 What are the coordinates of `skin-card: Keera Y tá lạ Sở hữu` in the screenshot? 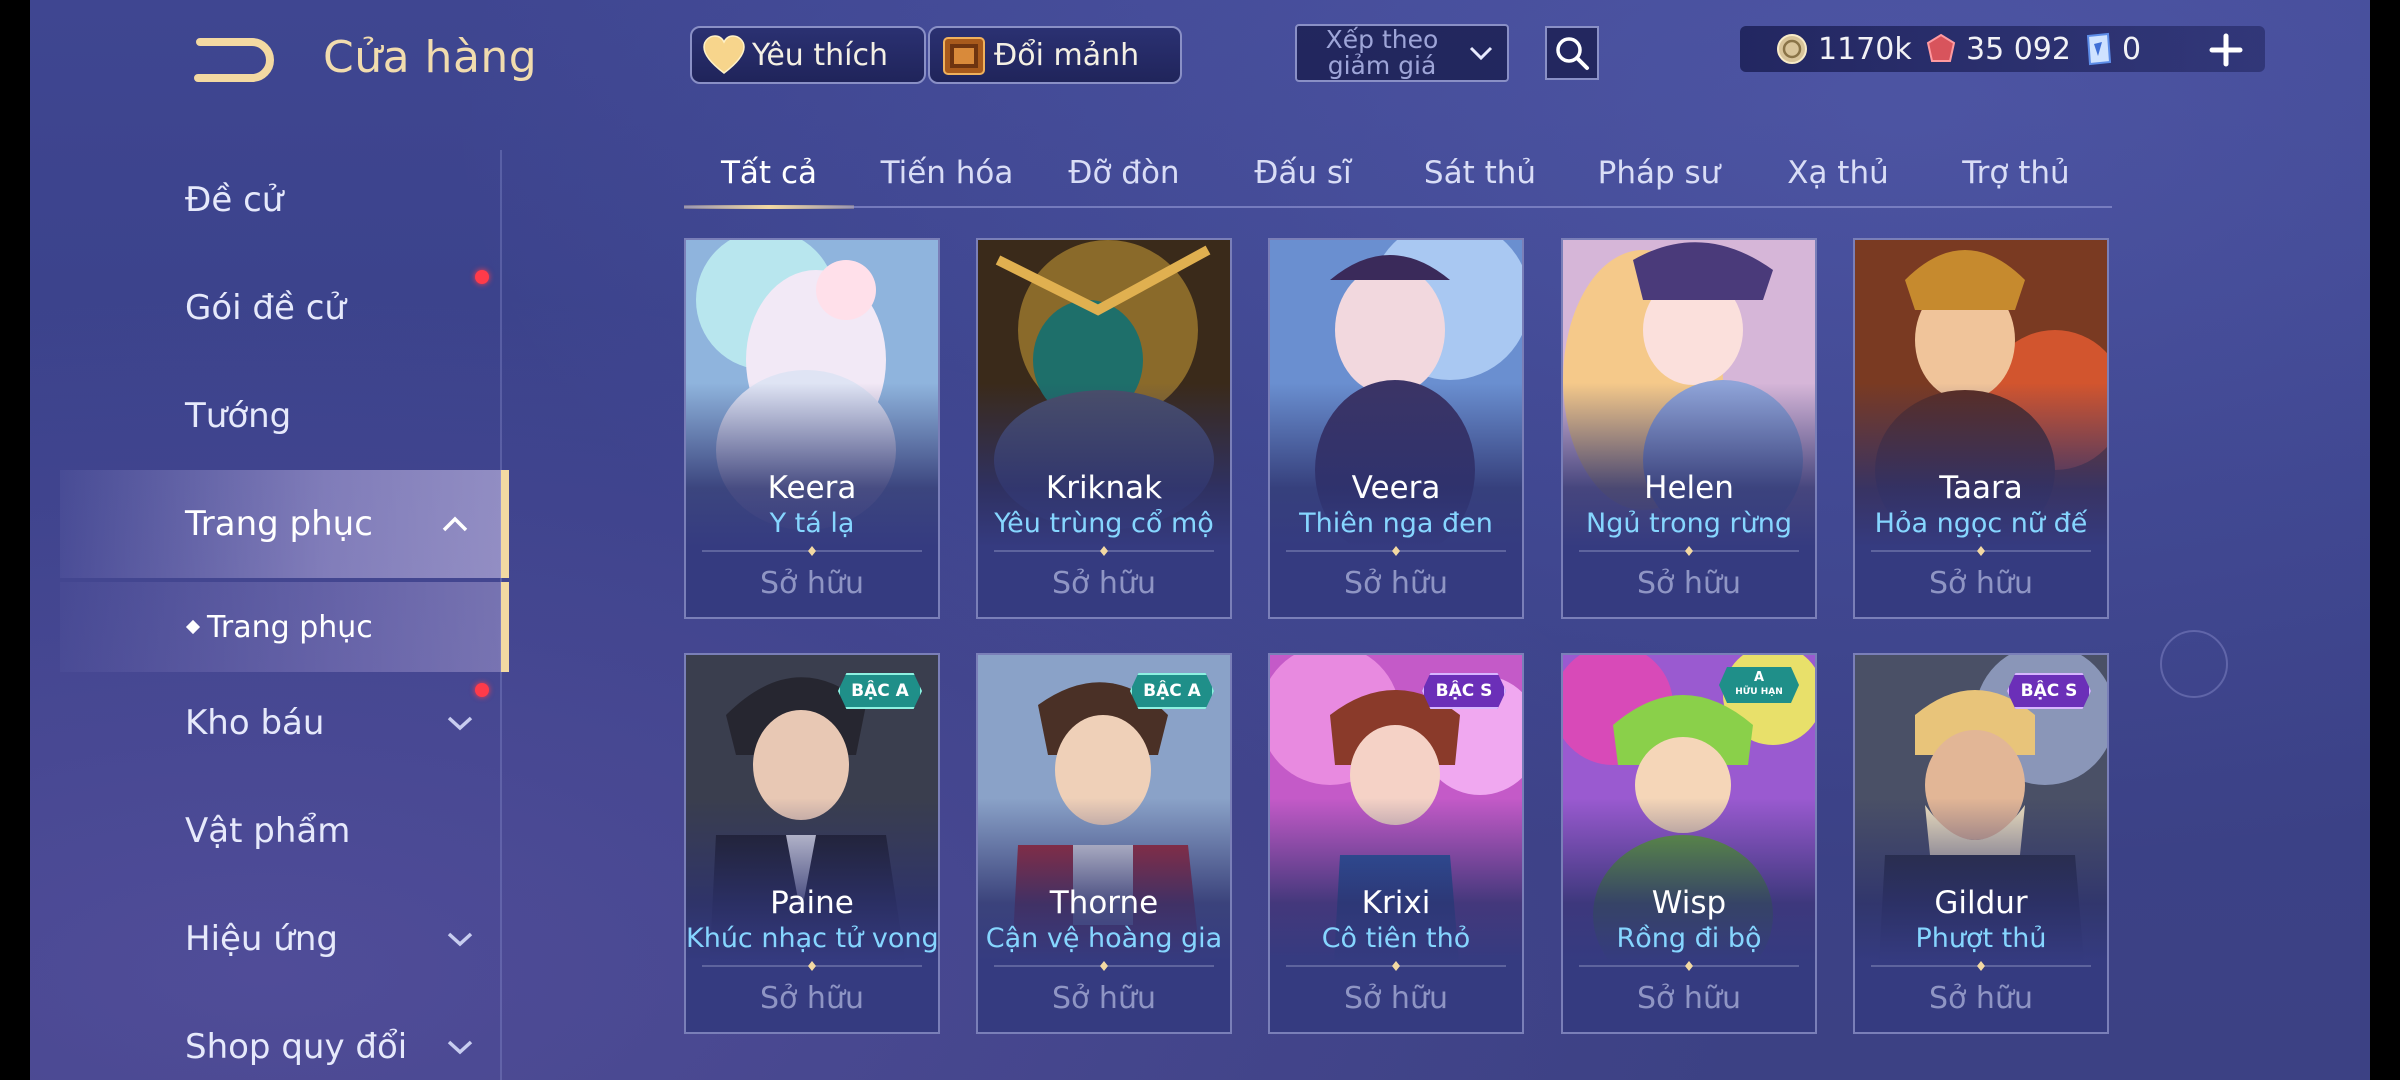 It's located at (812, 428).